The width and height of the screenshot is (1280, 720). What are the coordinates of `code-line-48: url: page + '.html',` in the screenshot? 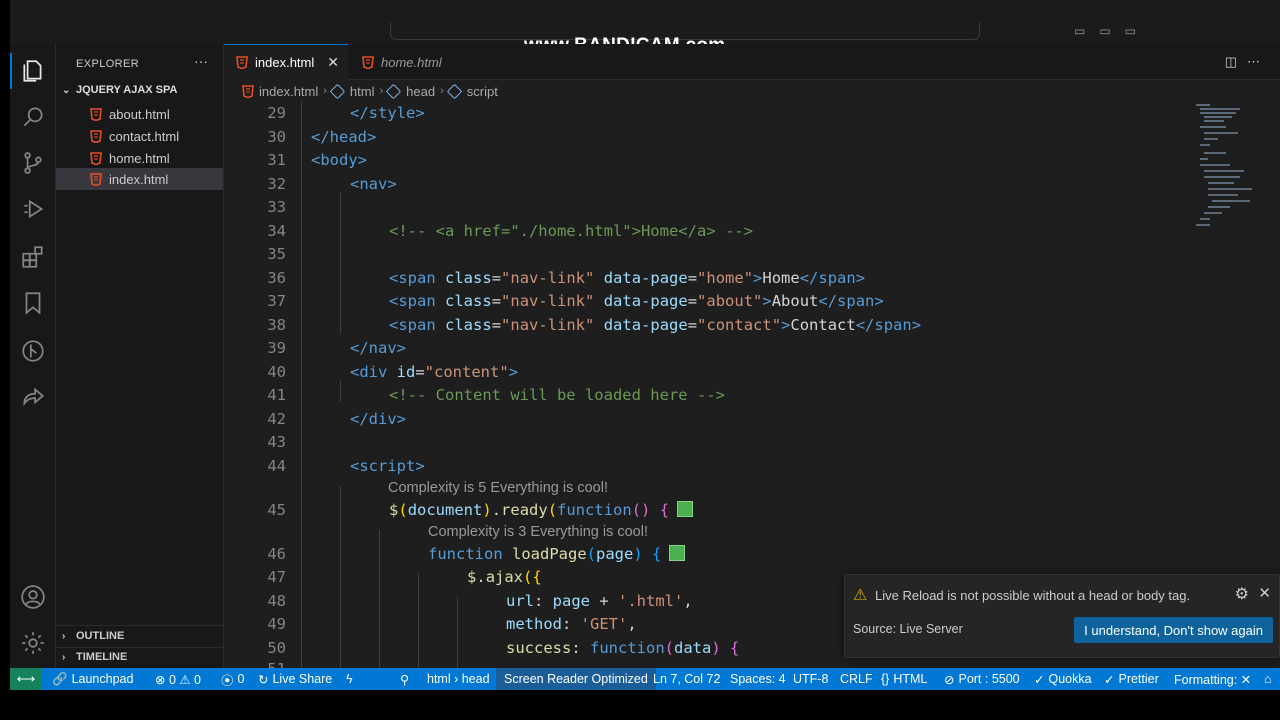 It's located at (599, 601).